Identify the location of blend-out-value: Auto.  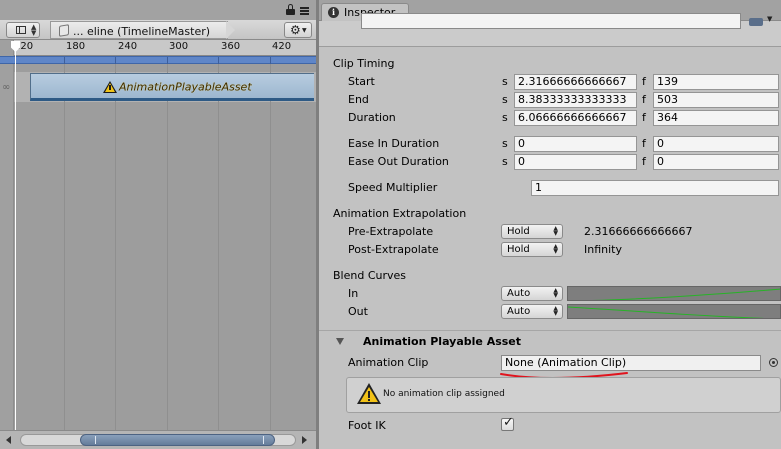
(519, 311).